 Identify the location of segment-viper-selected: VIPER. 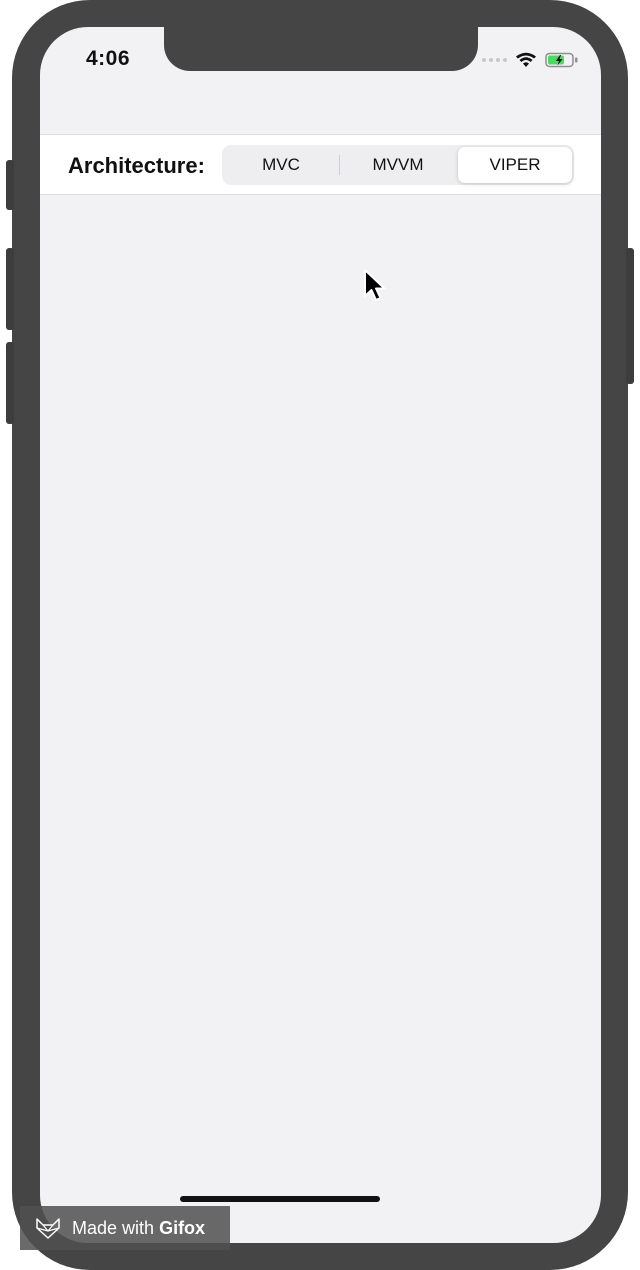
(515, 165).